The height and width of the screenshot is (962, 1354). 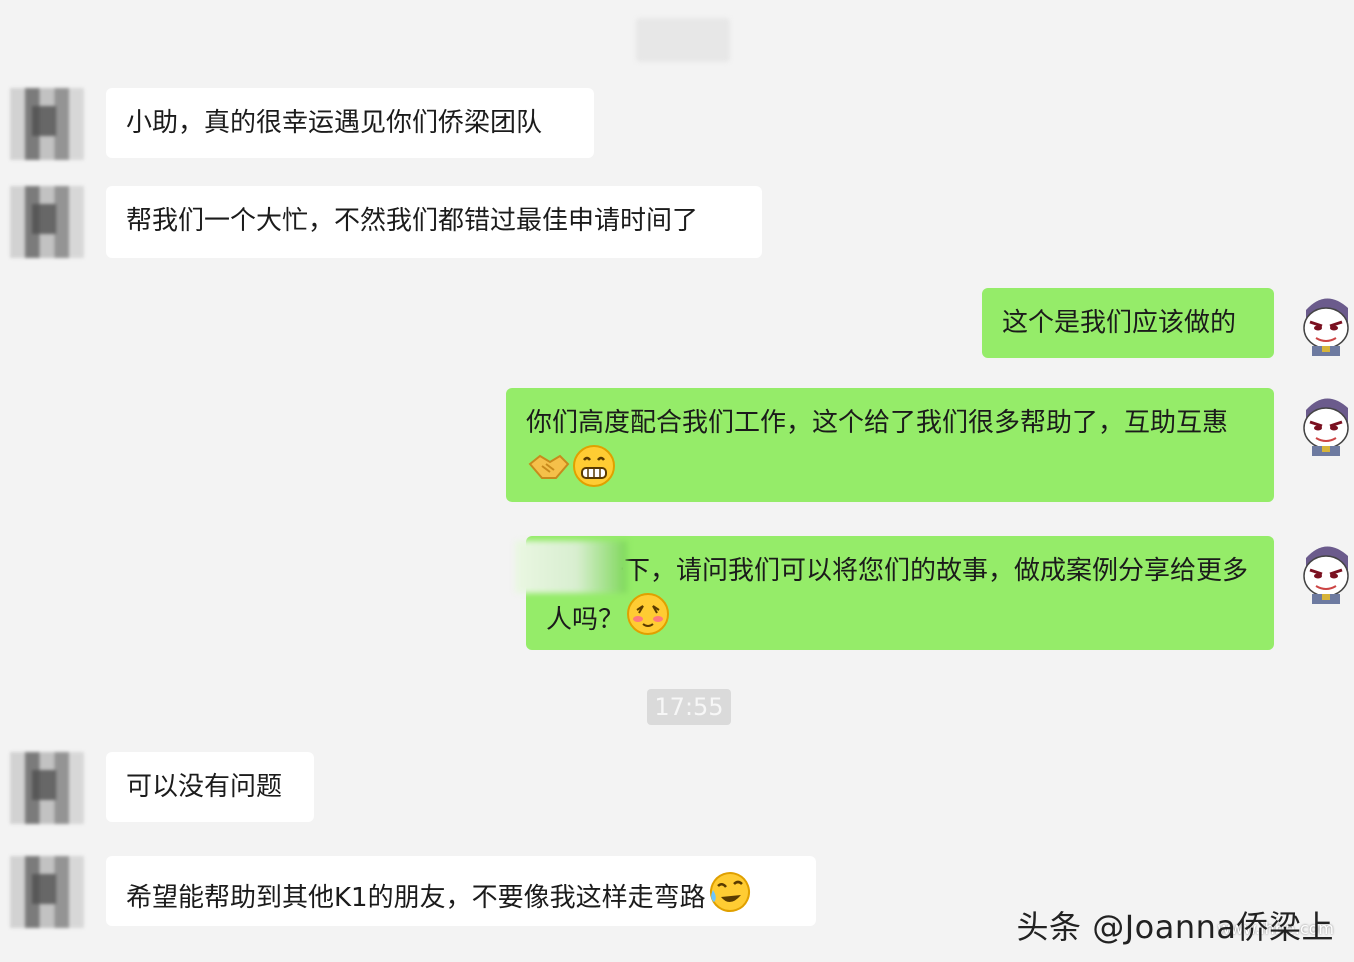 I want to click on message-text: 可以没有问题, so click(x=204, y=787).